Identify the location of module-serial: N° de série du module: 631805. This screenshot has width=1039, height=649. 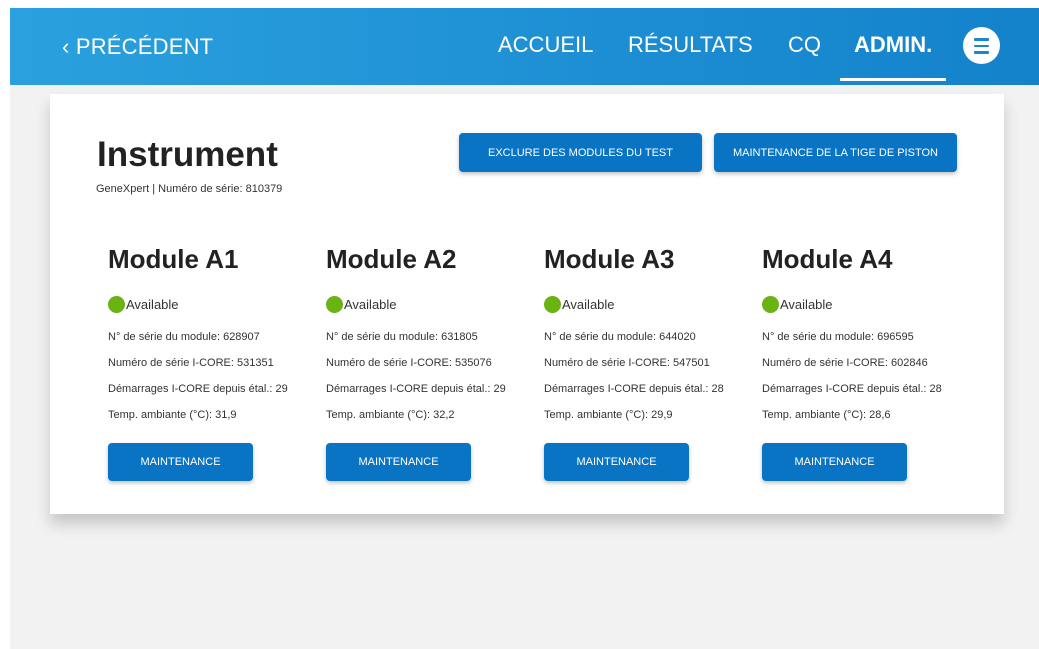
(402, 337).